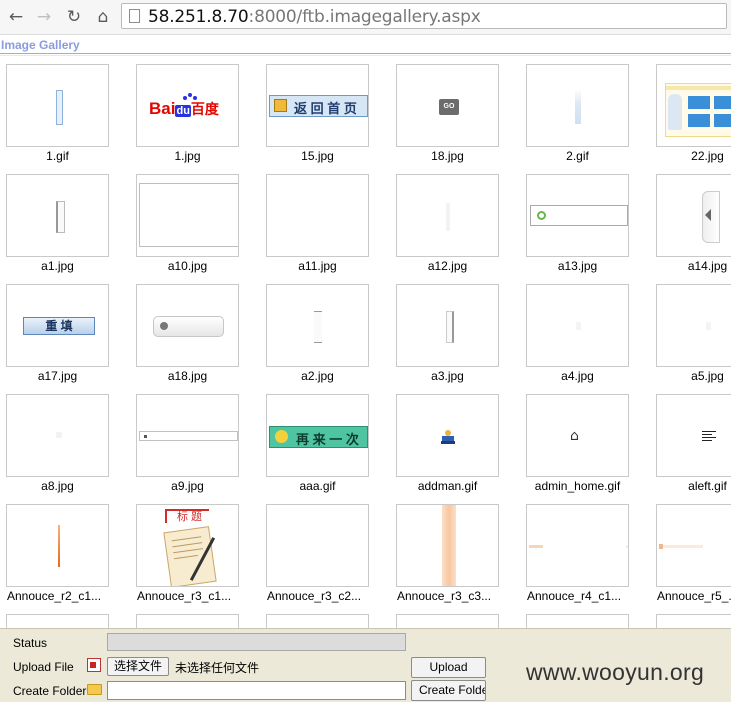  Describe the element at coordinates (698, 110) in the screenshot. I see `ad-image` at that location.